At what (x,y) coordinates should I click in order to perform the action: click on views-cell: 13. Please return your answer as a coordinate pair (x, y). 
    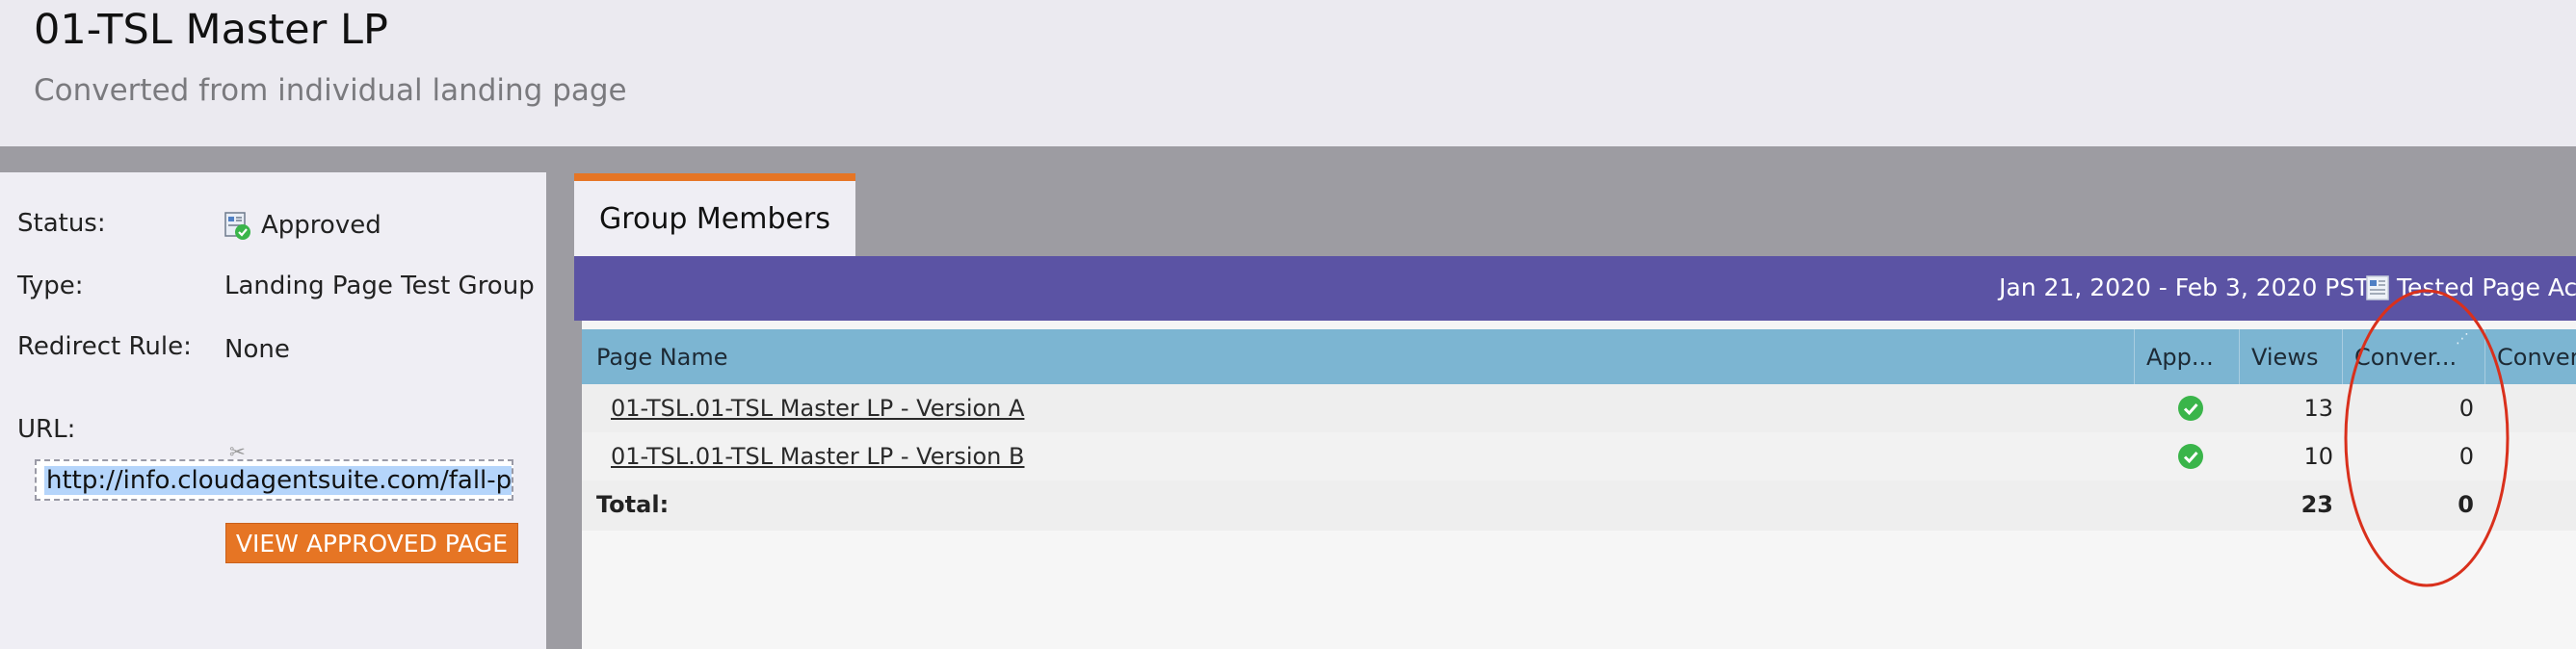
    Looking at the image, I should click on (2318, 408).